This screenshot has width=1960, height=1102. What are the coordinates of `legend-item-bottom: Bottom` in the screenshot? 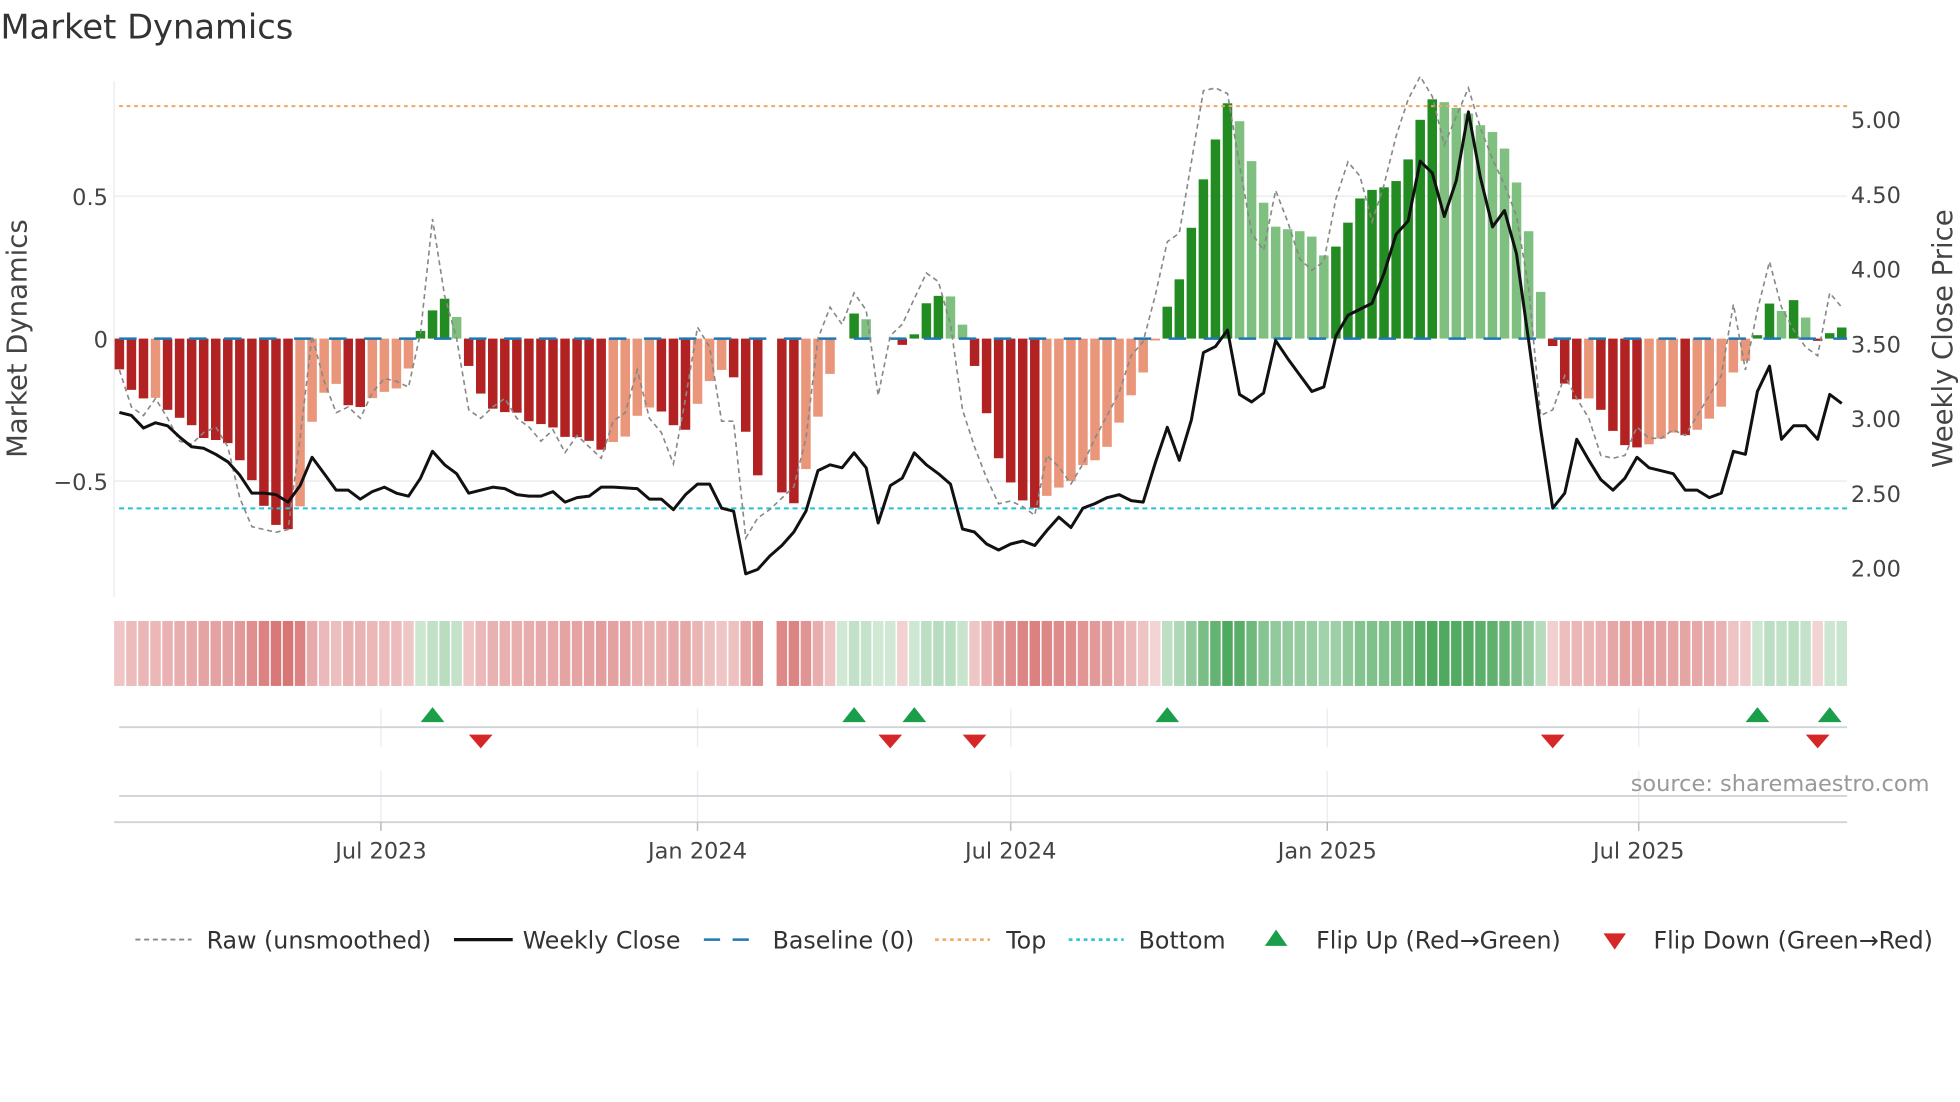 It's located at (1147, 940).